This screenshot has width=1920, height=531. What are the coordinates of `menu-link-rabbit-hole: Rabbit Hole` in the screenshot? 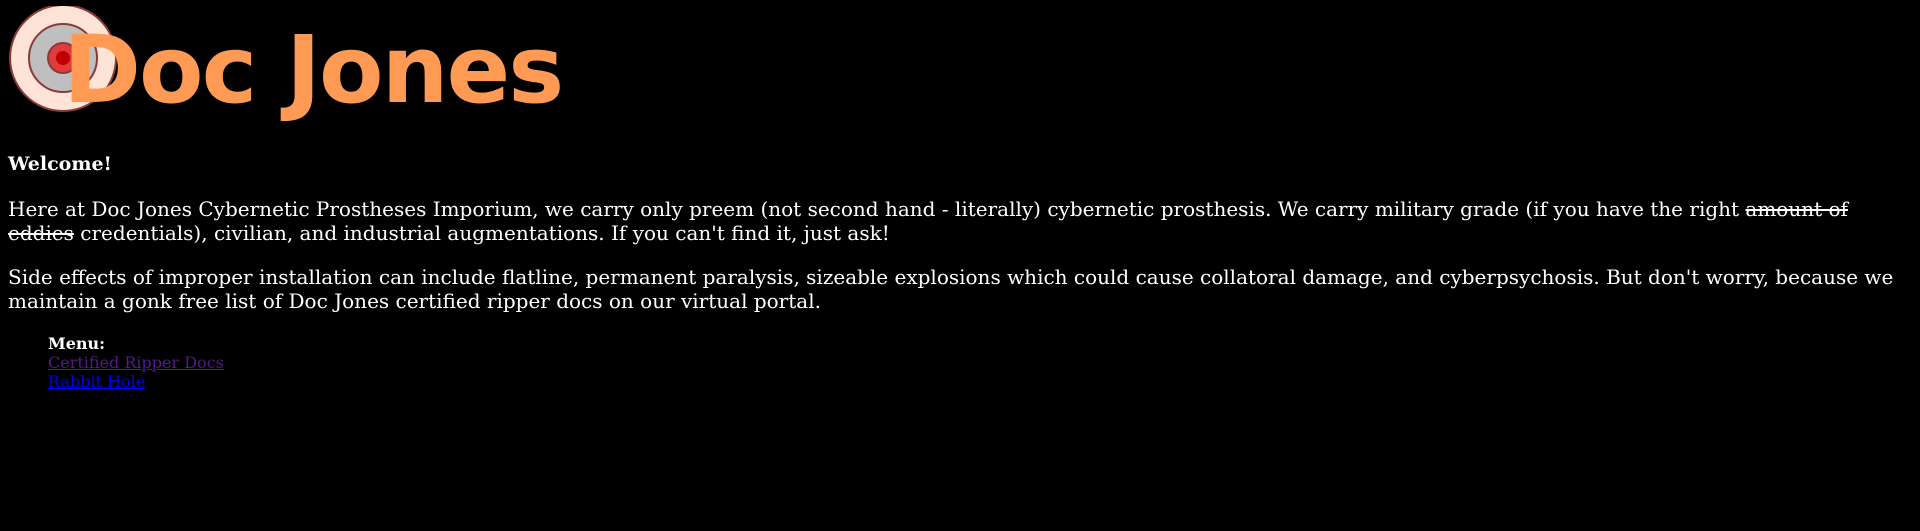 It's located at (980, 381).